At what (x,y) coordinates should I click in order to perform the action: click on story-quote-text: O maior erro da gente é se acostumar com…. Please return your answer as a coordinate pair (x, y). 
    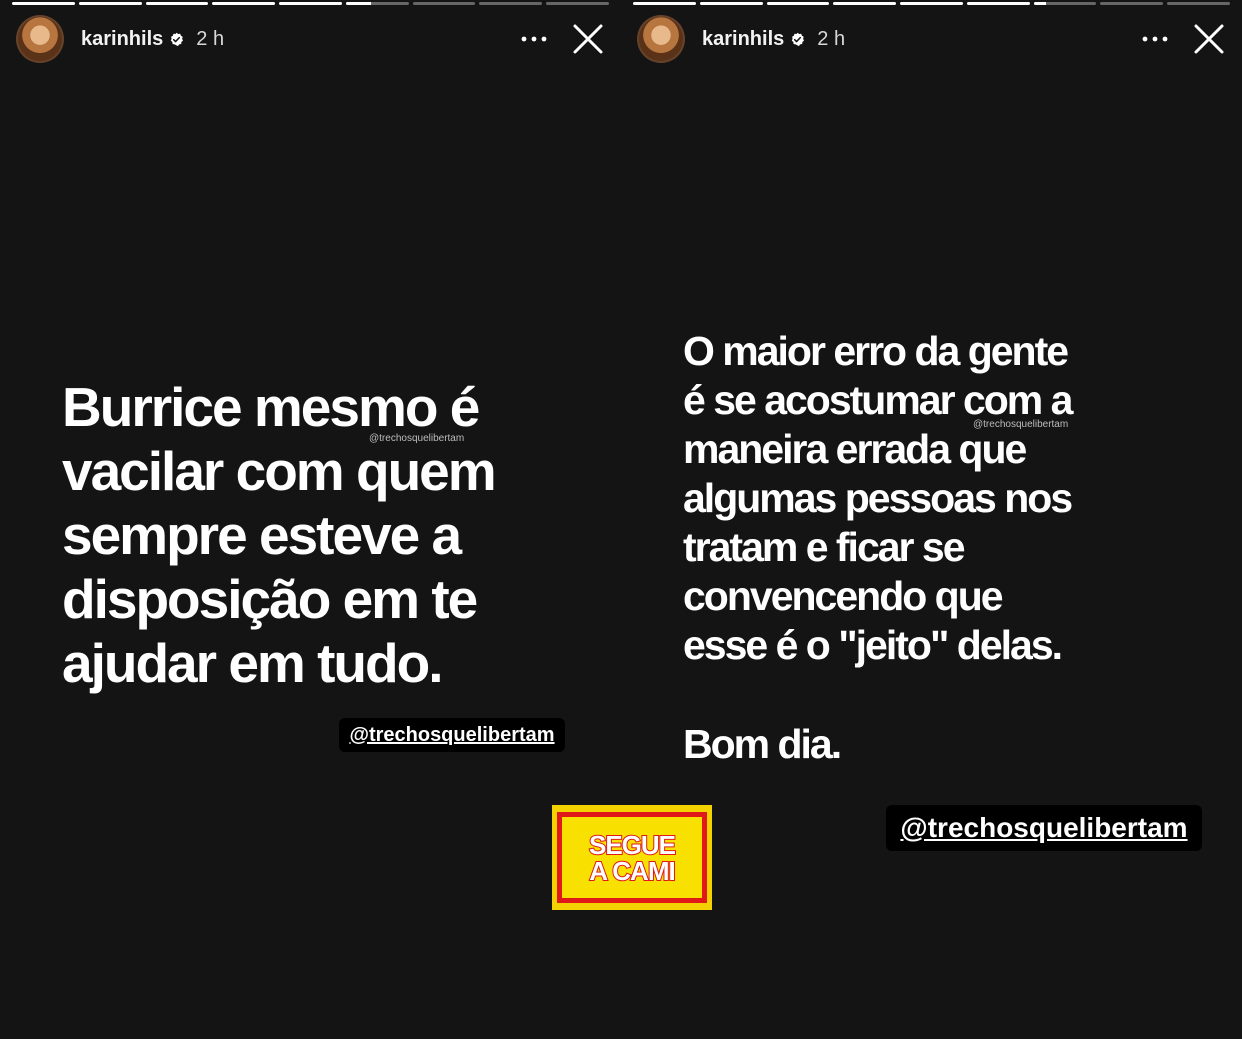
    Looking at the image, I should click on (878, 498).